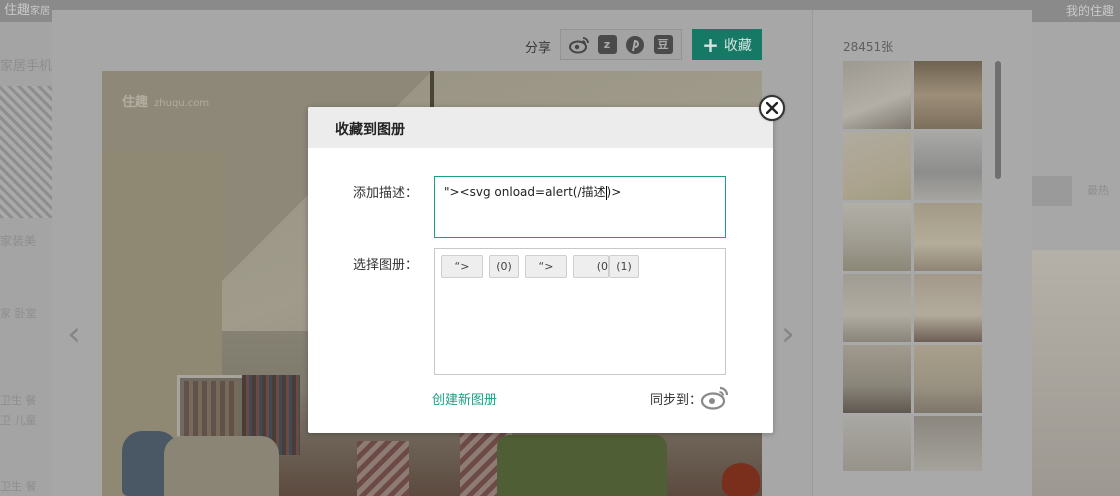 The image size is (1120, 496). What do you see at coordinates (635, 45) in the screenshot?
I see `pinterest-icon` at bounding box center [635, 45].